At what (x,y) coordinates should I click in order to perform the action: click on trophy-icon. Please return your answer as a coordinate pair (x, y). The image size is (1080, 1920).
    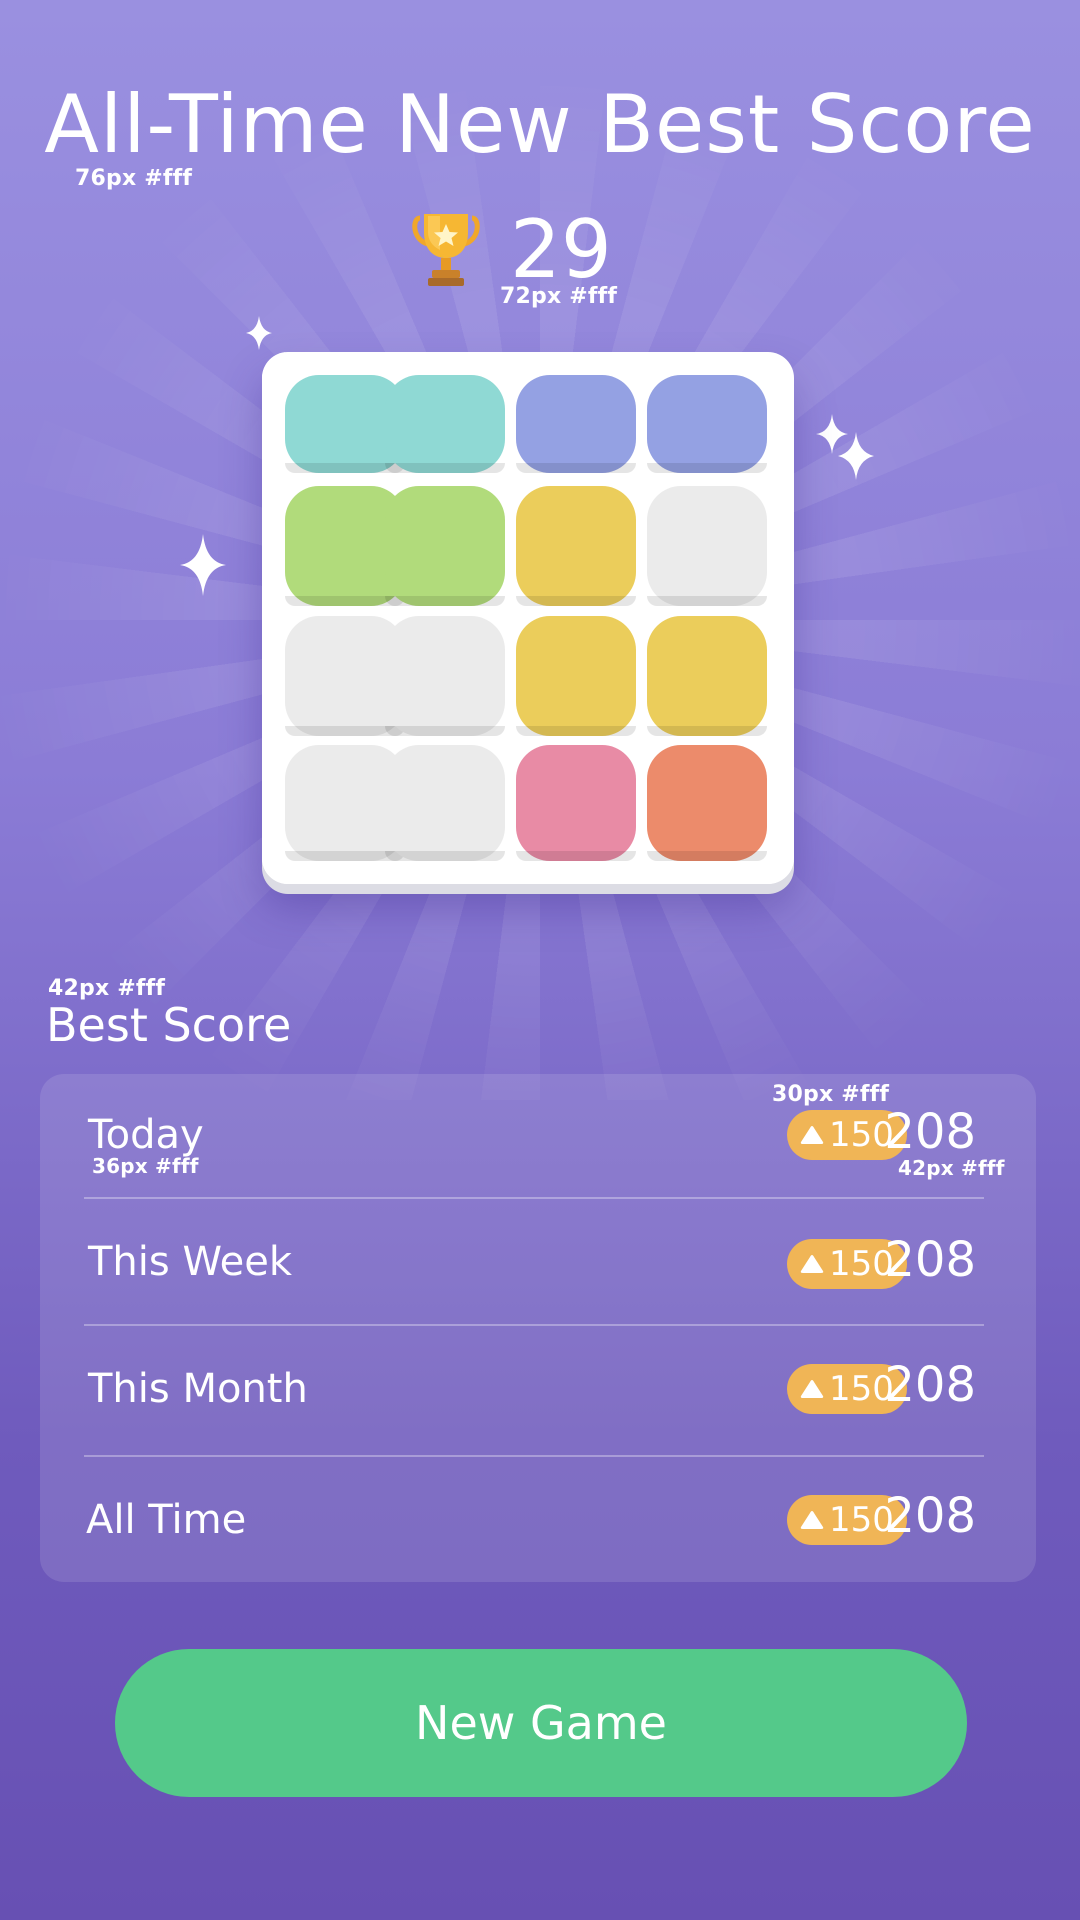
    Looking at the image, I should click on (446, 250).